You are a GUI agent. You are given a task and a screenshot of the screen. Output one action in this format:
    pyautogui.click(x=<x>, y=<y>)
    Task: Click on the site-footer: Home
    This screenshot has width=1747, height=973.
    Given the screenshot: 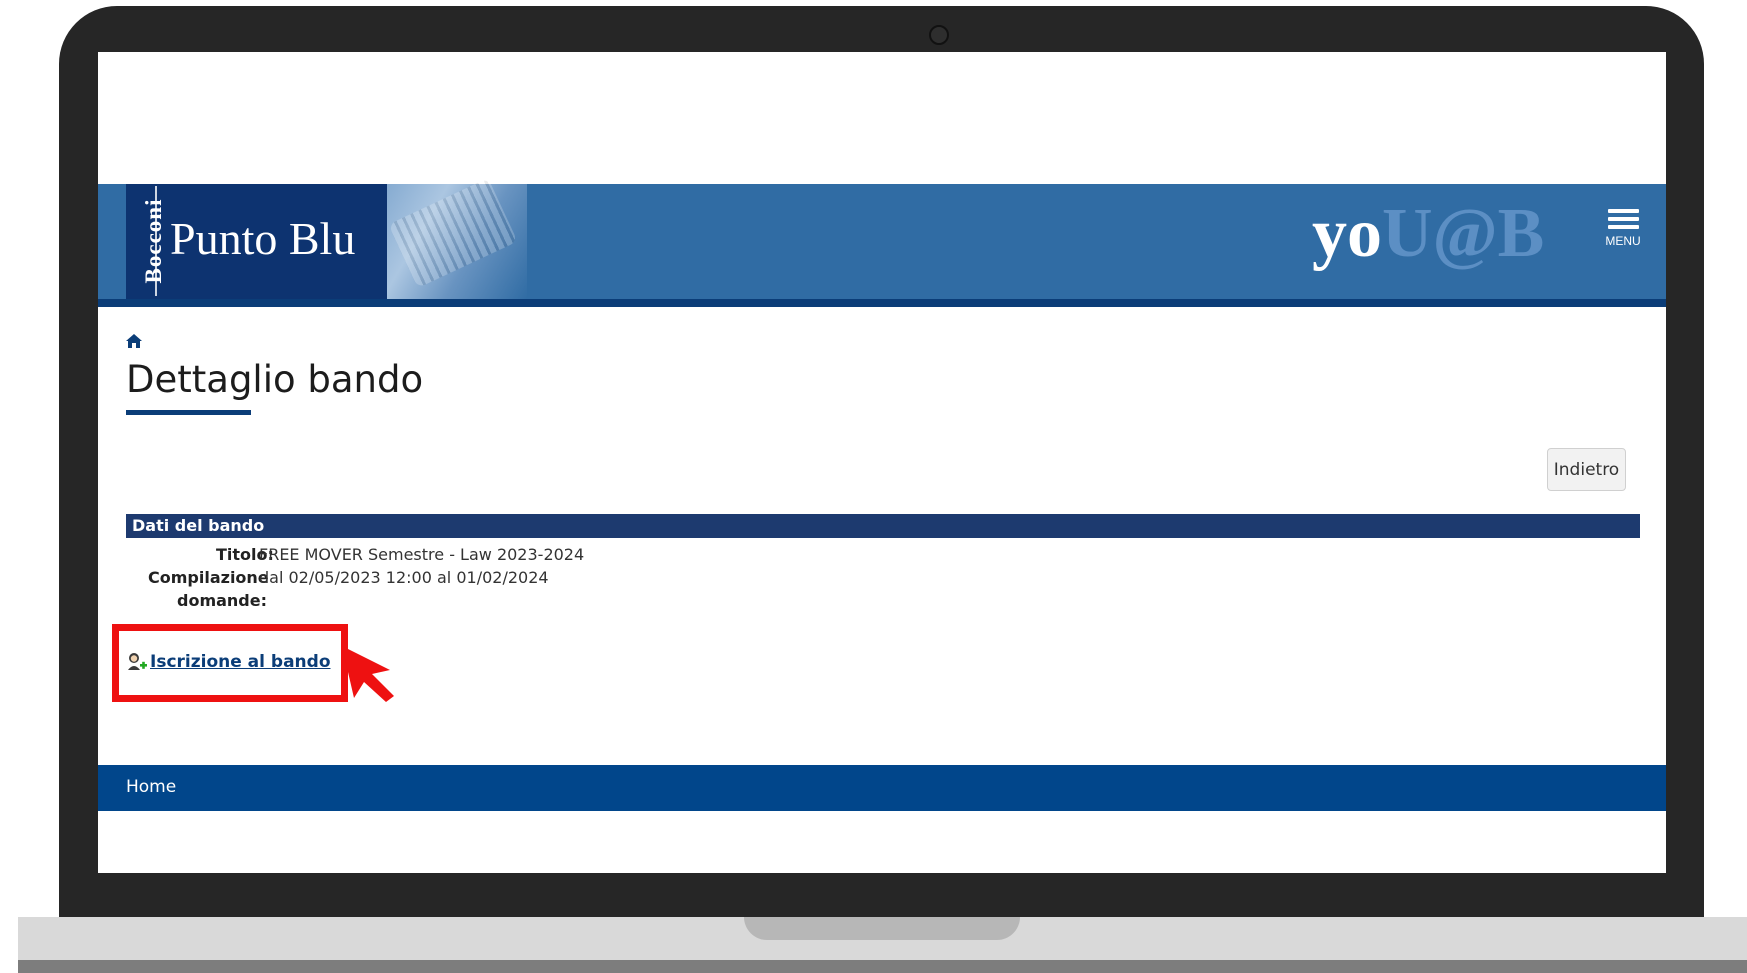 What is the action you would take?
    pyautogui.click(x=882, y=788)
    